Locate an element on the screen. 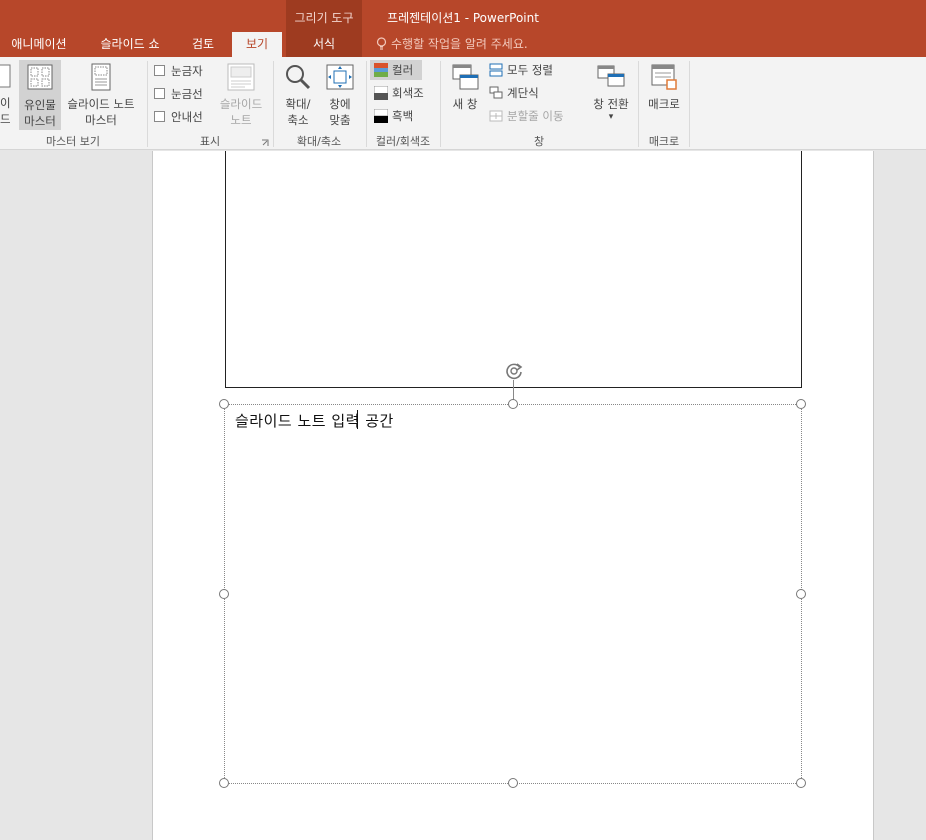  title-bar: 그리기 도구 프레젠테이션1 - PowerPoint is located at coordinates (463, 16).